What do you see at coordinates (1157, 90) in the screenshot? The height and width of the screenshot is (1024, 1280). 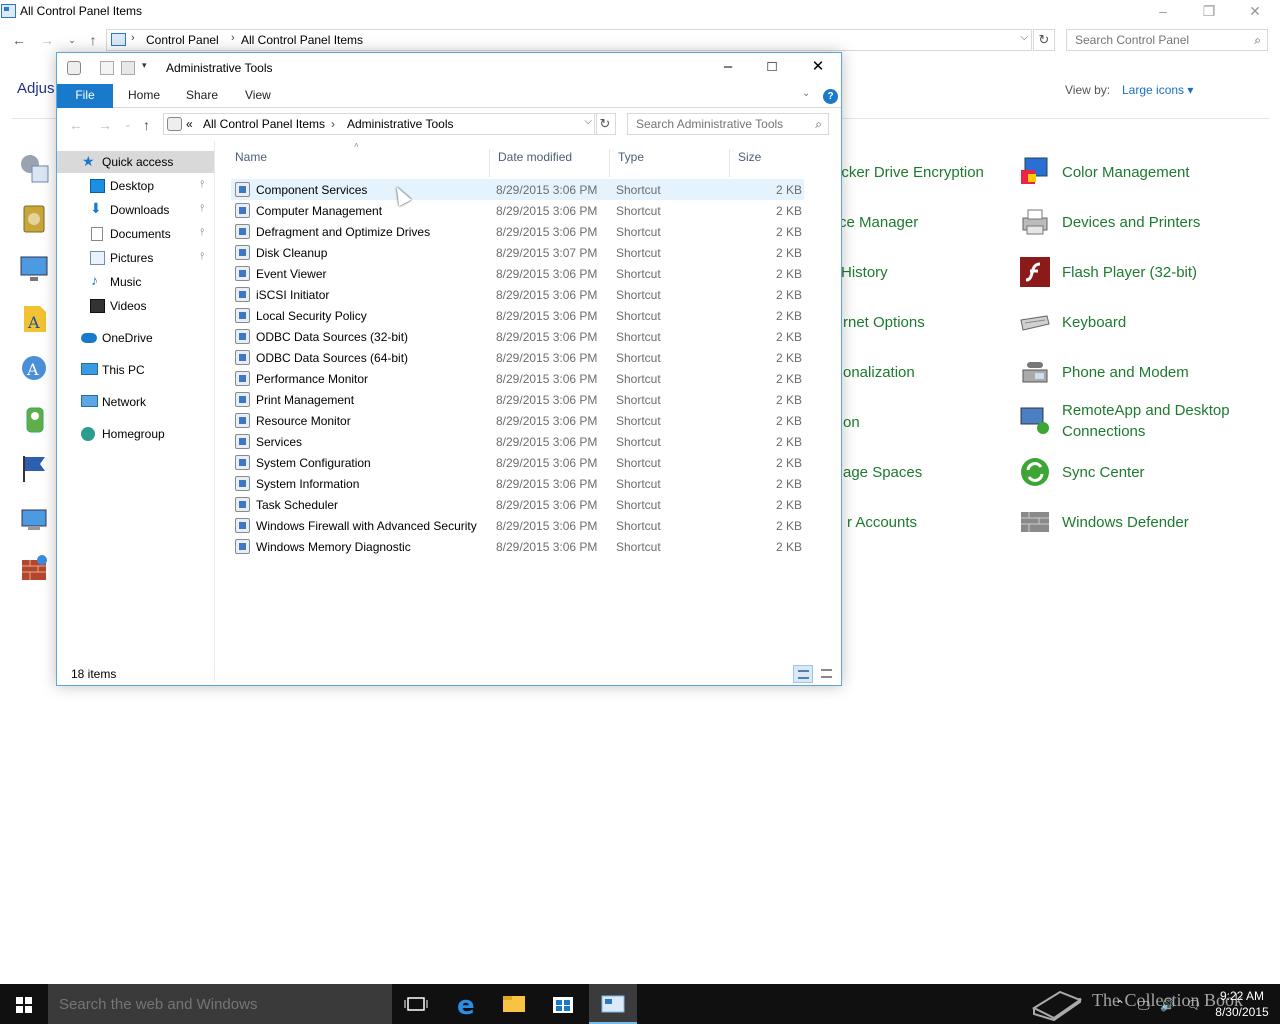 I see `view-by-dropdown: Large icons ▾` at bounding box center [1157, 90].